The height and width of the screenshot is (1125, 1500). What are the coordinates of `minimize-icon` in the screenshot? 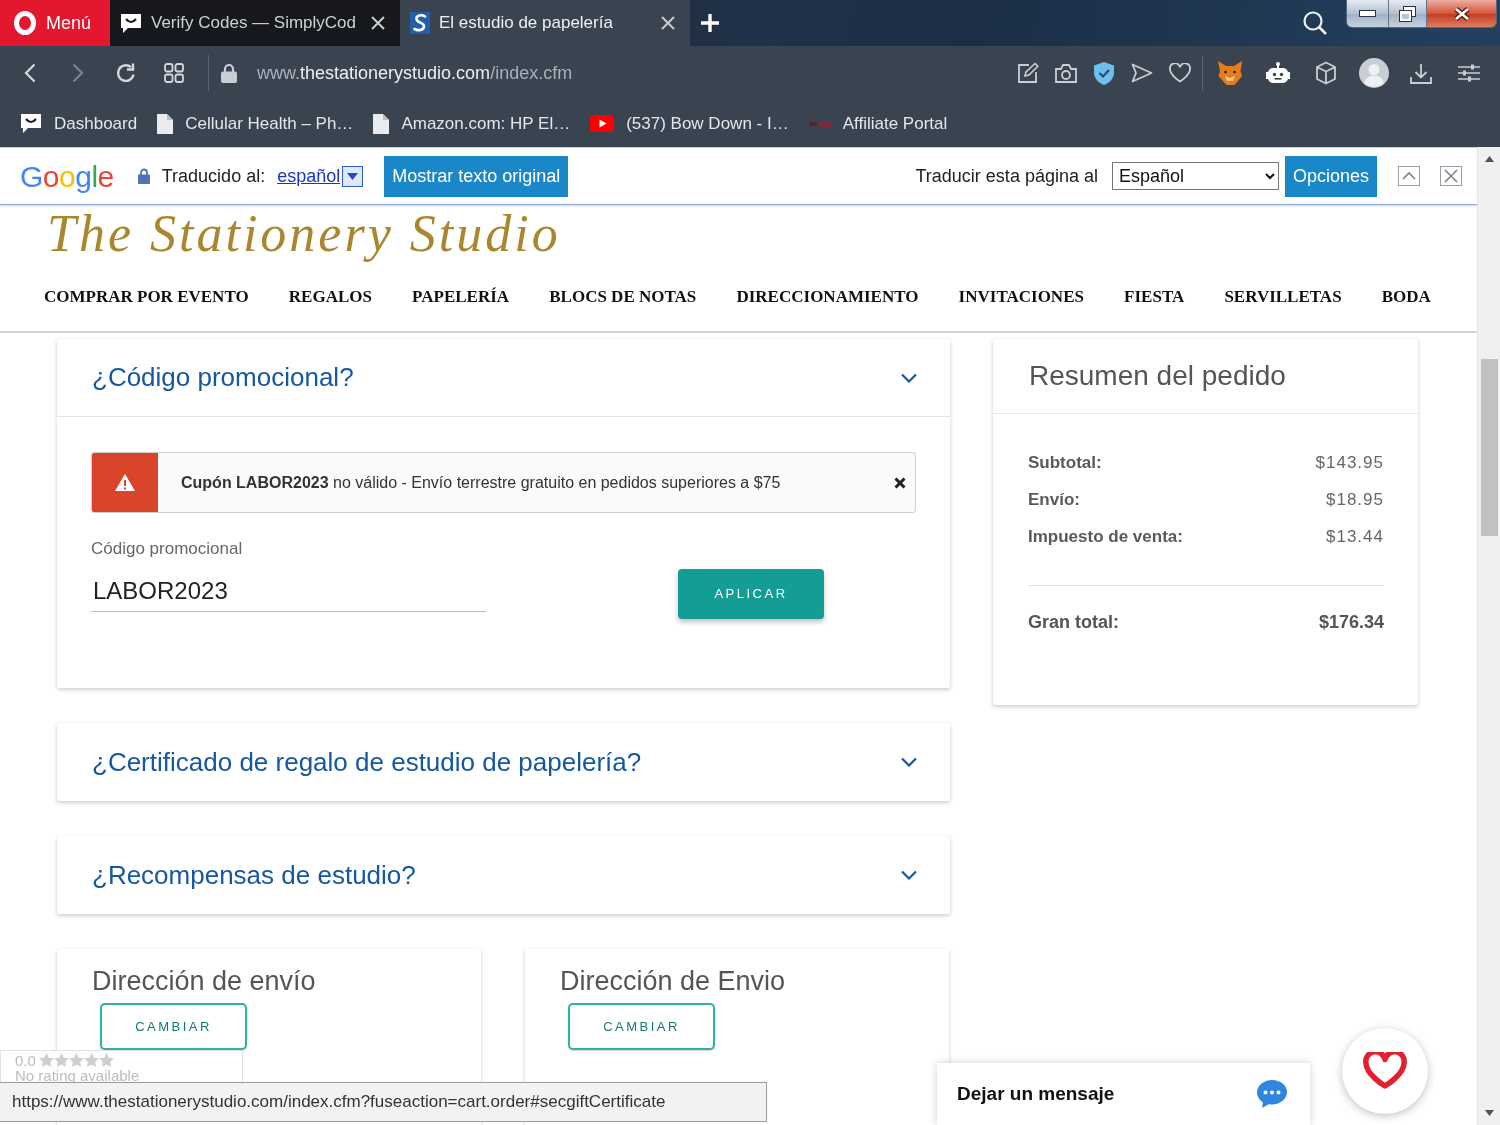 It's located at (1367, 13).